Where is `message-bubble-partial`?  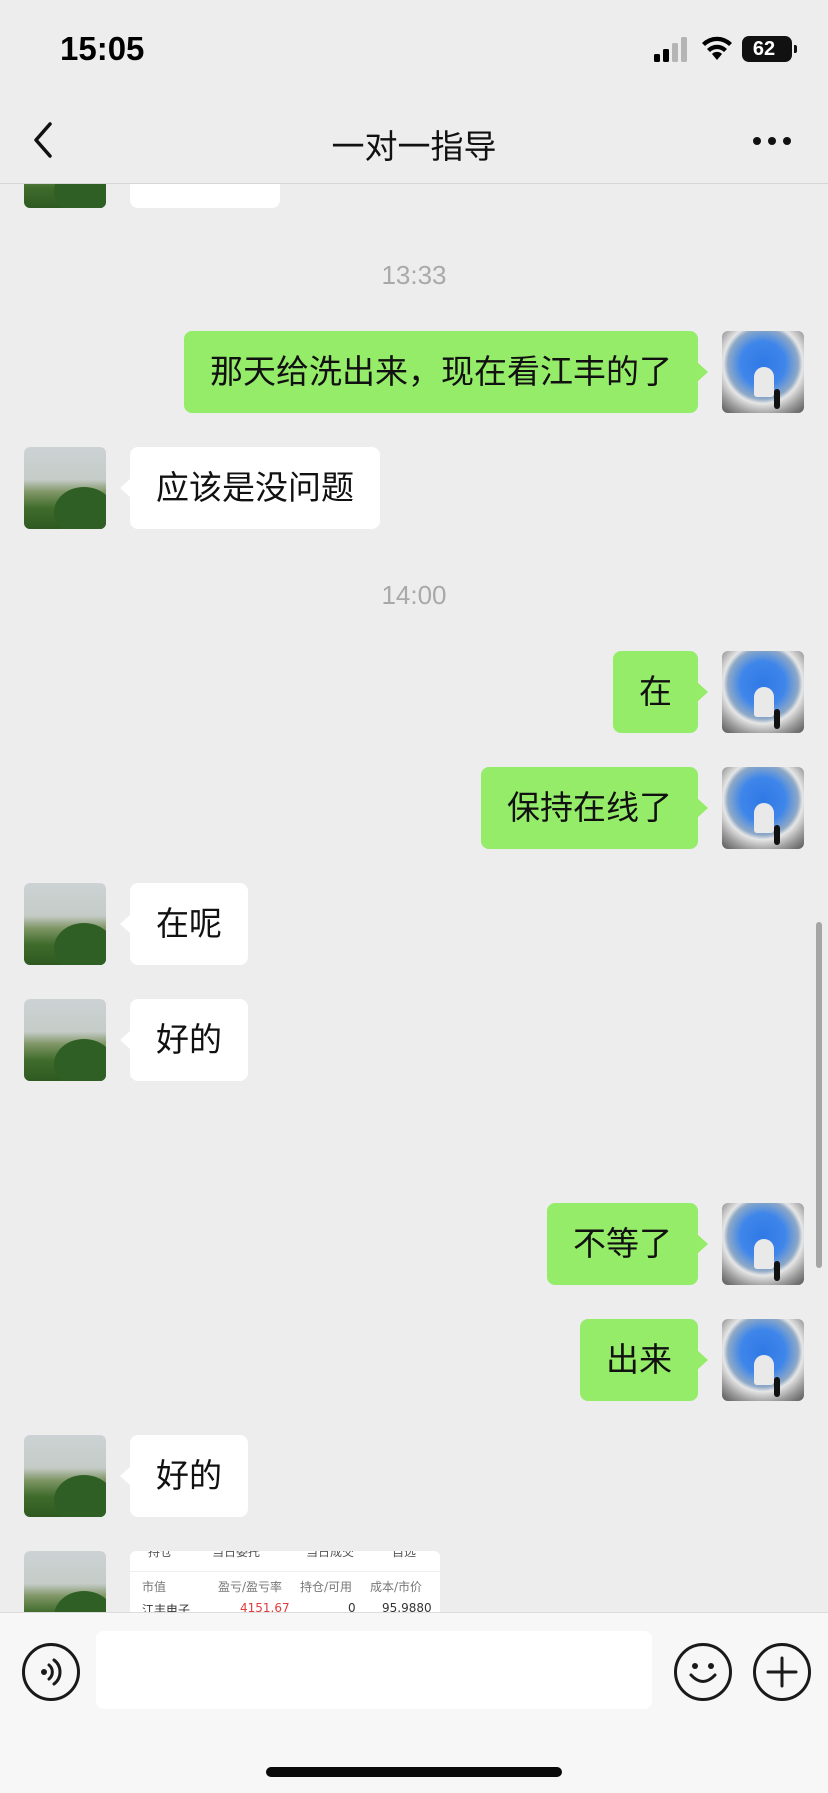
message-bubble-partial is located at coordinates (205, 196).